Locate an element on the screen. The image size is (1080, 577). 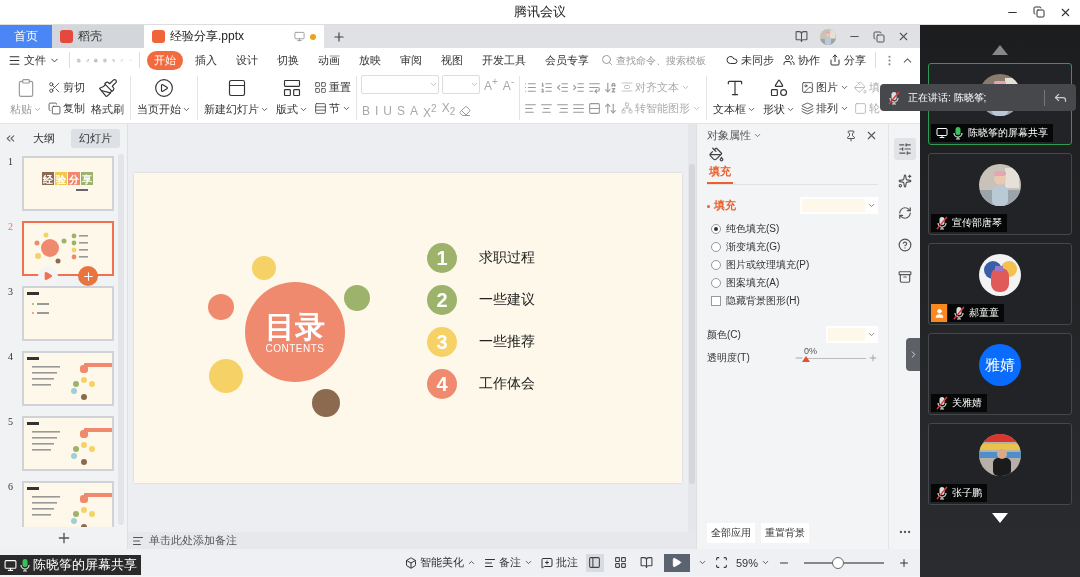
contents-item: 一些建议 is located at coordinates (507, 300).